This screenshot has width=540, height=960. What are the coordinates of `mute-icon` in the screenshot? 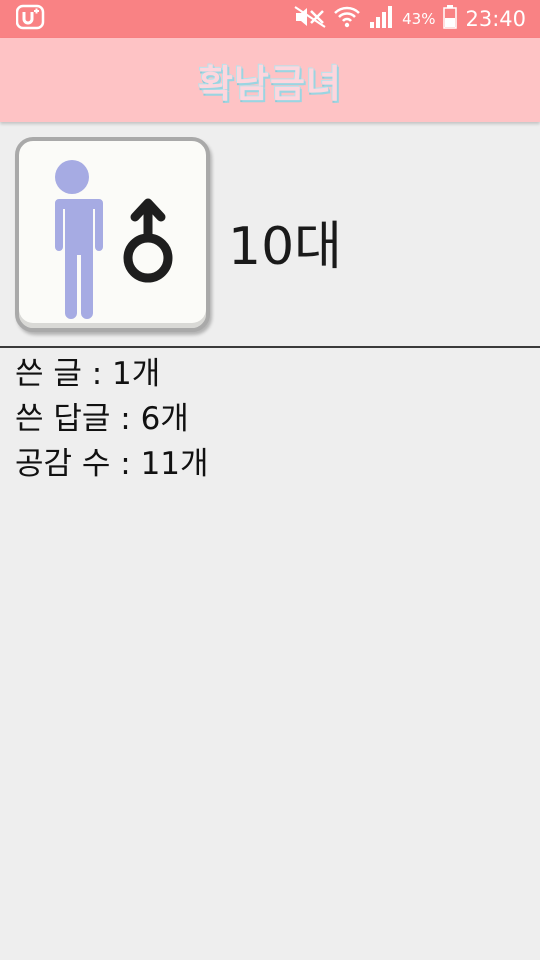 It's located at (310, 19).